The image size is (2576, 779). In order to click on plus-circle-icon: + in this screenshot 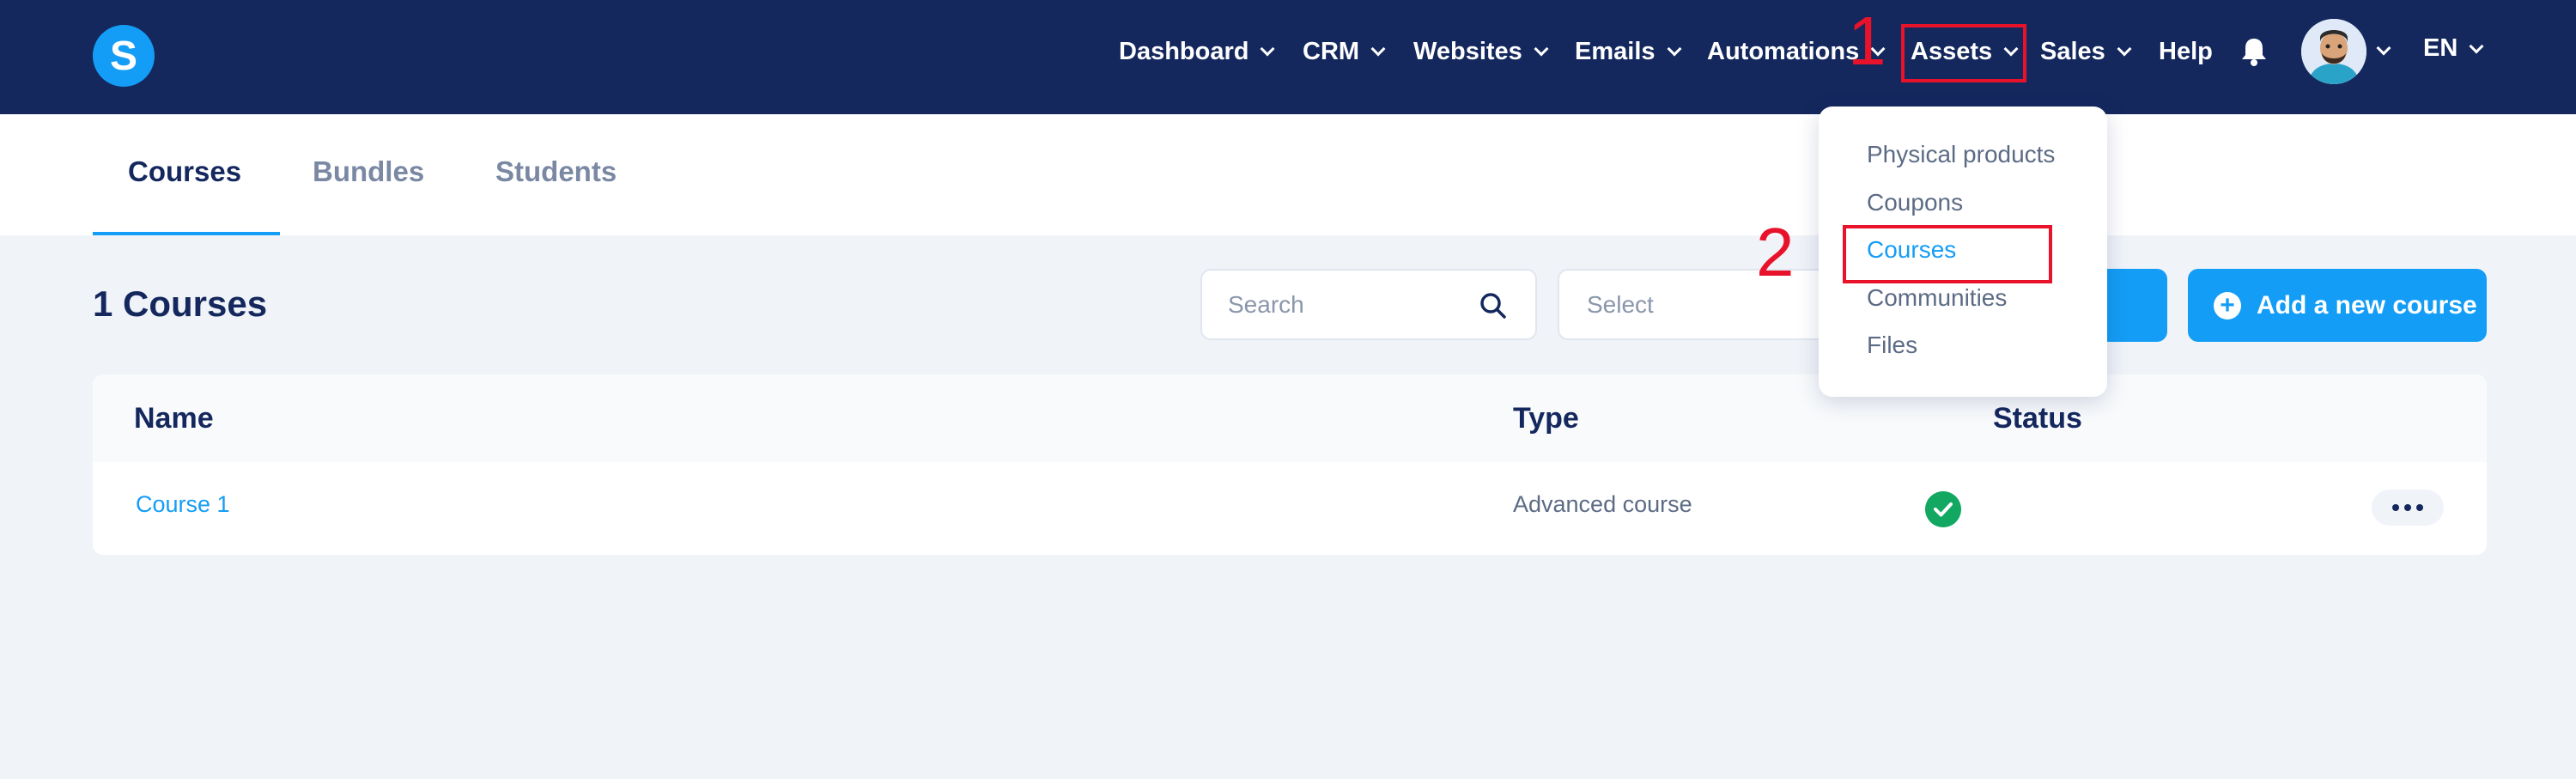, I will do `click(2228, 306)`.